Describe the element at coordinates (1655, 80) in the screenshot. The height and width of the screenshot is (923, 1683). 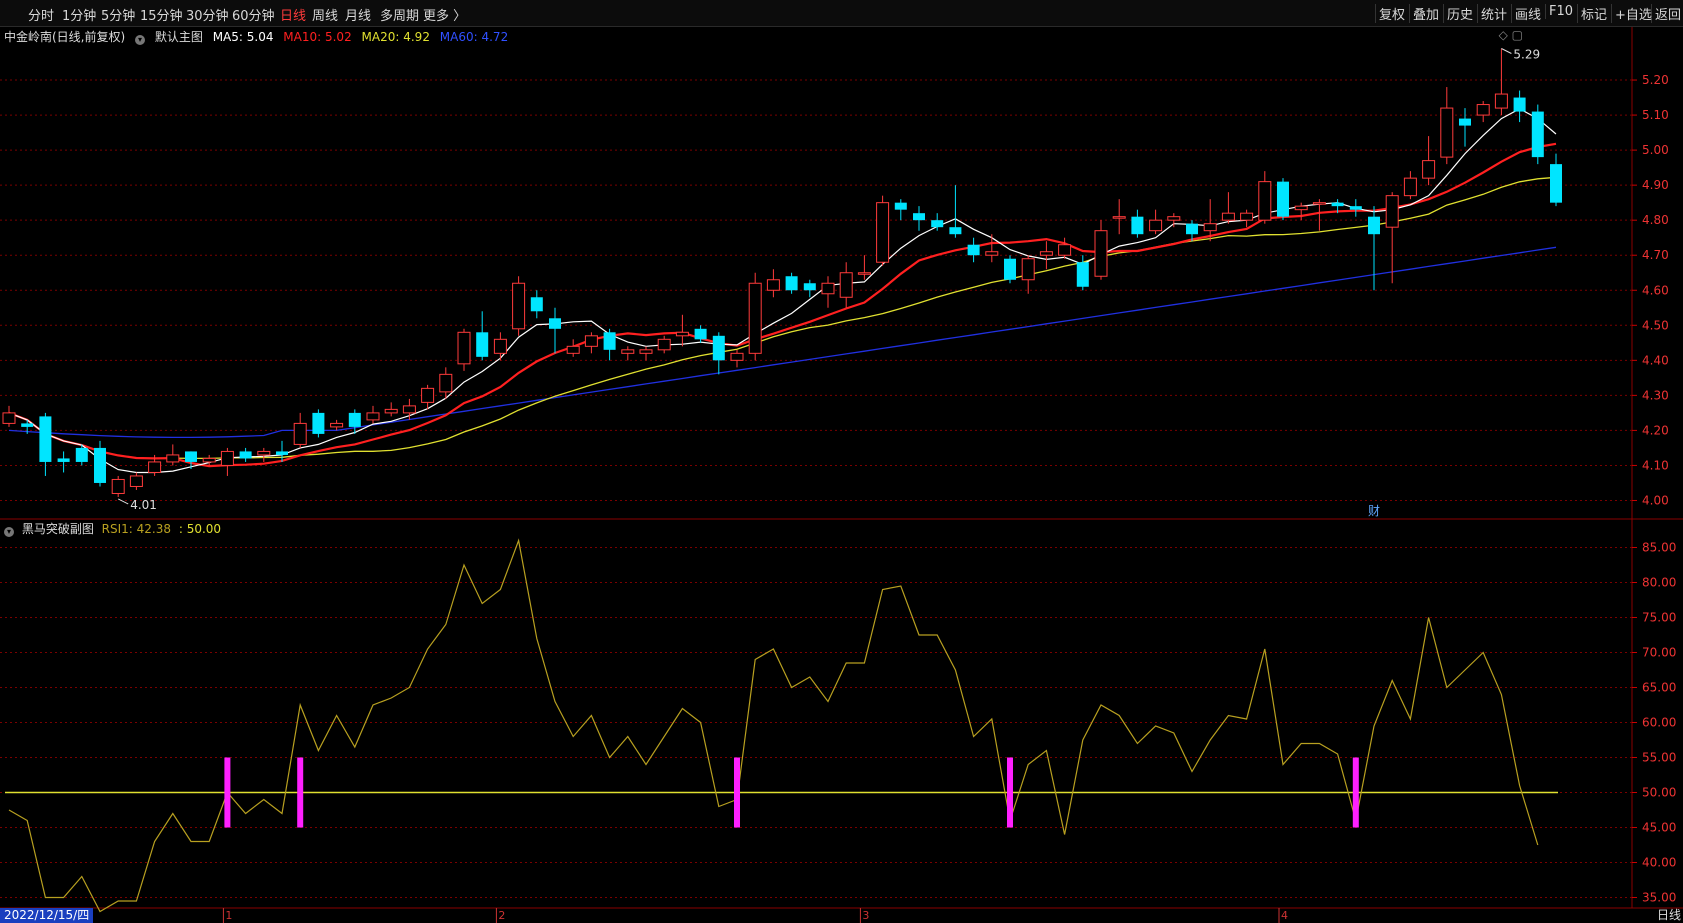
I see `main-tick-label-0: 5.20` at that location.